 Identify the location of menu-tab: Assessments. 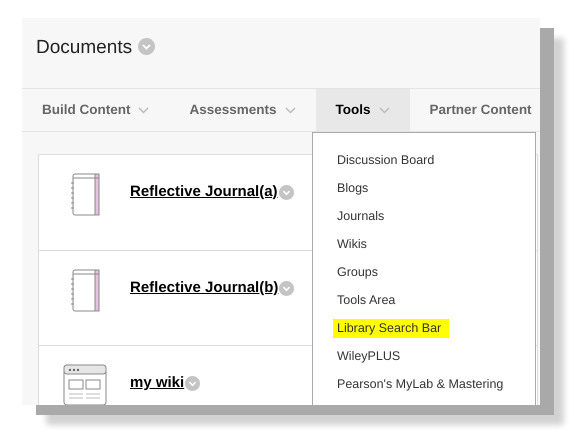
(242, 110).